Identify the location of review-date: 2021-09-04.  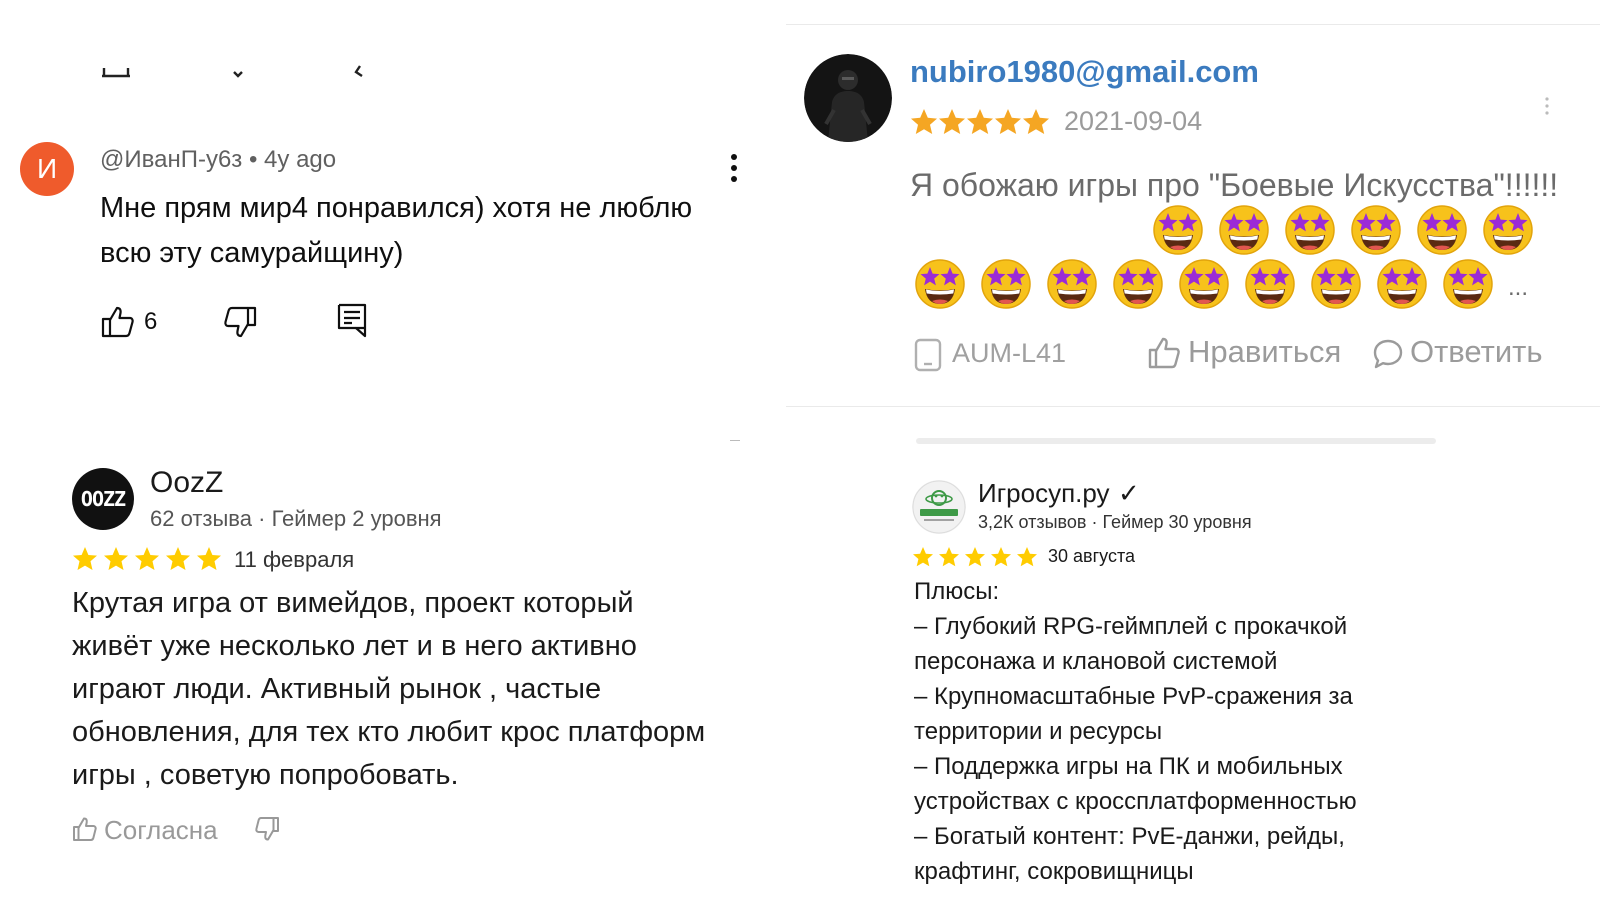
(1133, 121).